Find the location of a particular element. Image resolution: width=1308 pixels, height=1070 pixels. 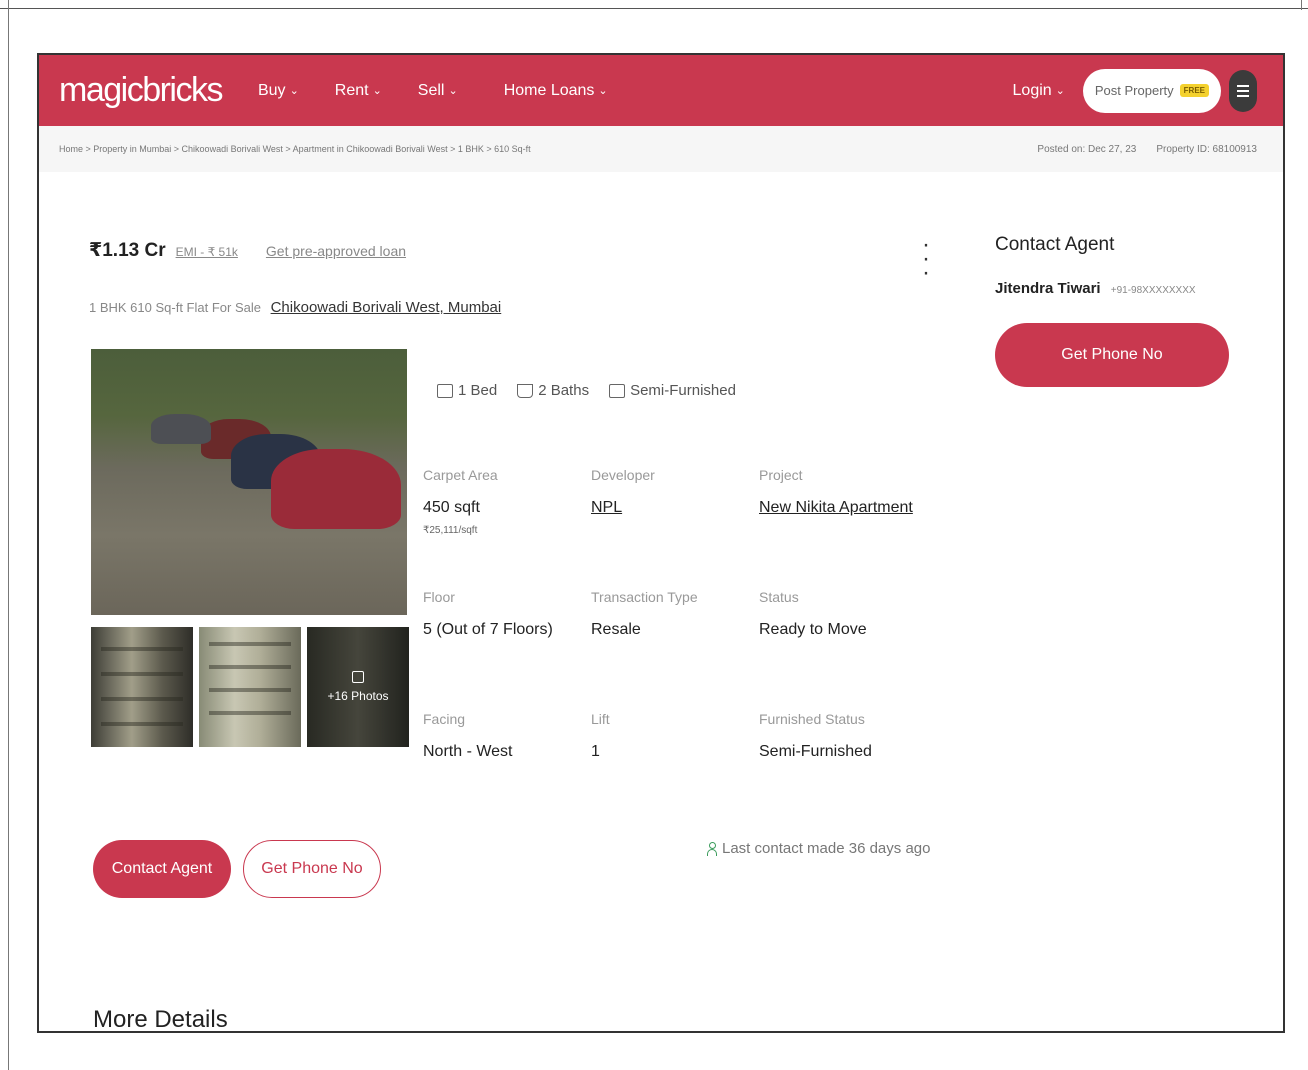

detail-label: Transaction Type is located at coordinates (644, 597).